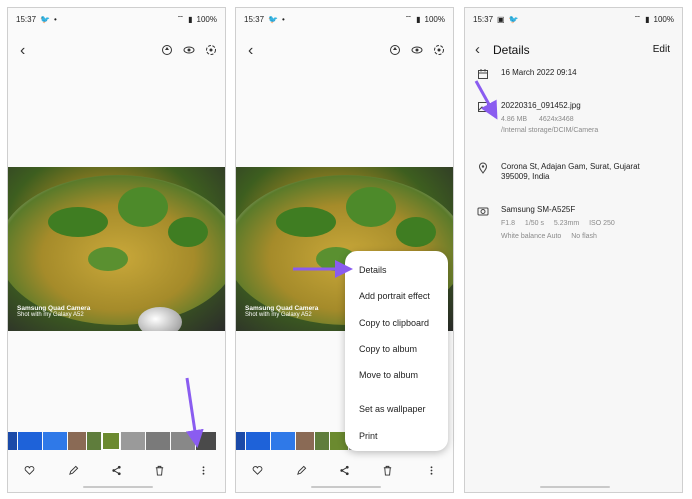 This screenshot has height=499, width=692. I want to click on detail-iso: ISO 250, so click(602, 223).